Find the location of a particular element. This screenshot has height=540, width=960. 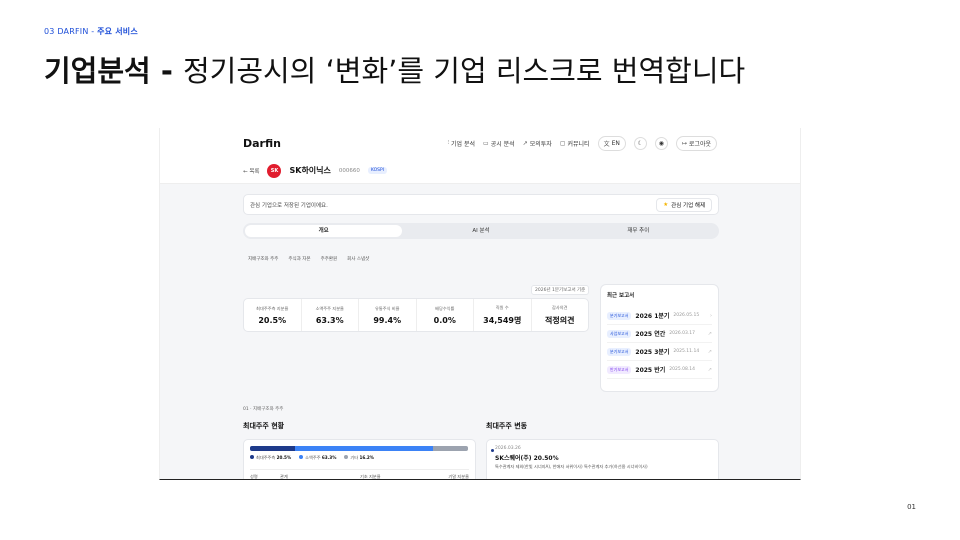

subtab-shareholder-return: 주주환원 is located at coordinates (329, 259).